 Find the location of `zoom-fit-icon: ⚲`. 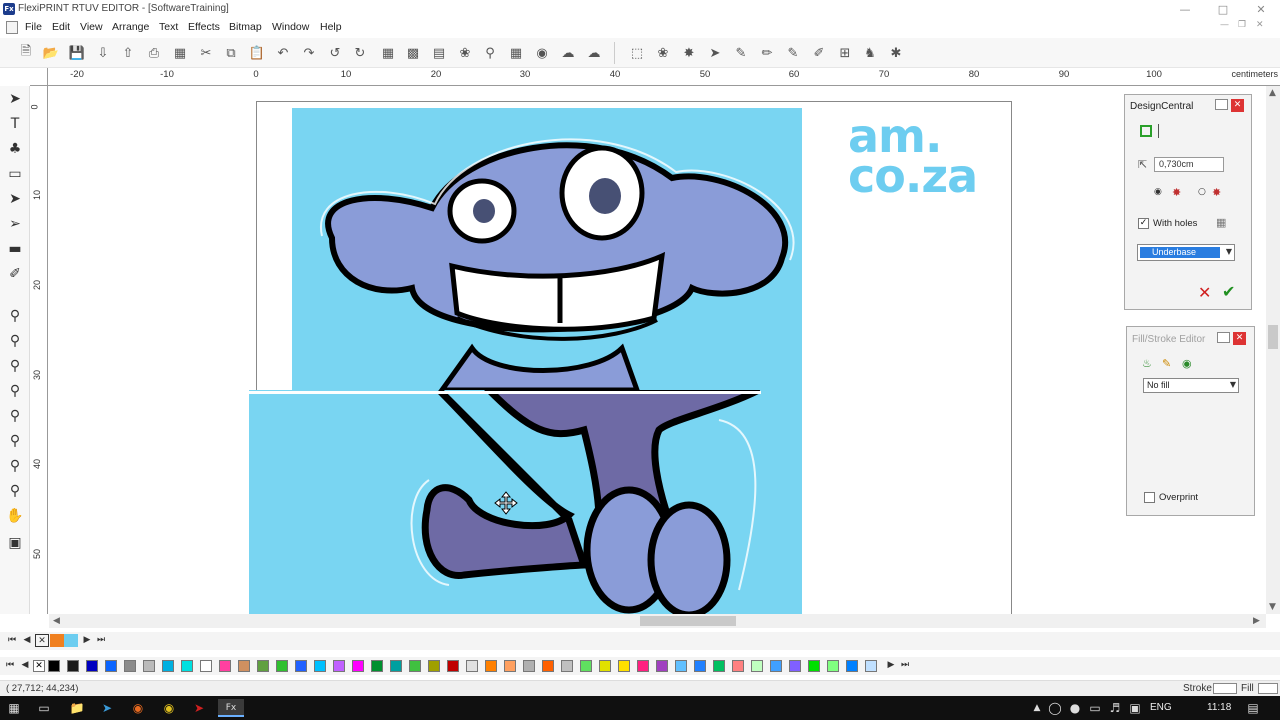

zoom-fit-icon: ⚲ is located at coordinates (15, 491).